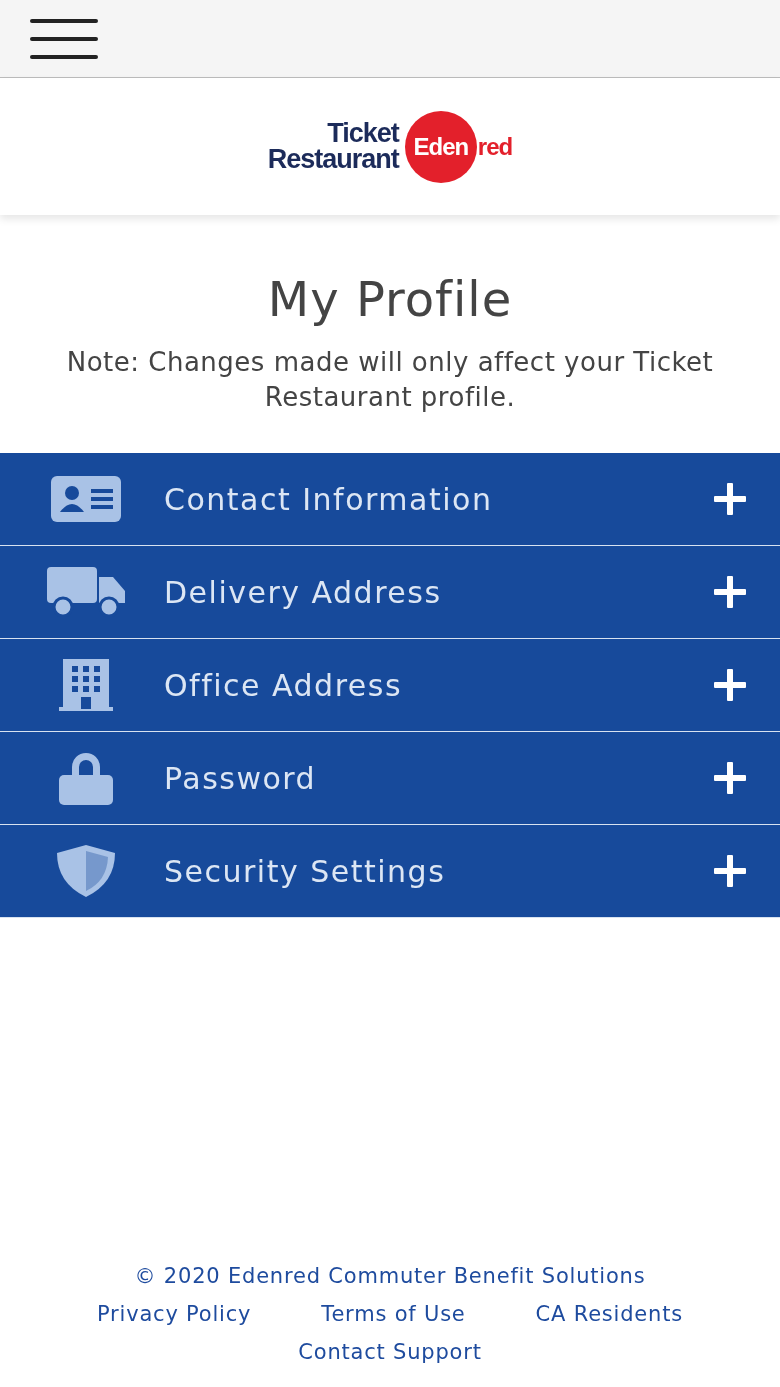 This screenshot has width=780, height=1387. What do you see at coordinates (174, 1314) in the screenshot?
I see `footer-link: Privacy Policy` at bounding box center [174, 1314].